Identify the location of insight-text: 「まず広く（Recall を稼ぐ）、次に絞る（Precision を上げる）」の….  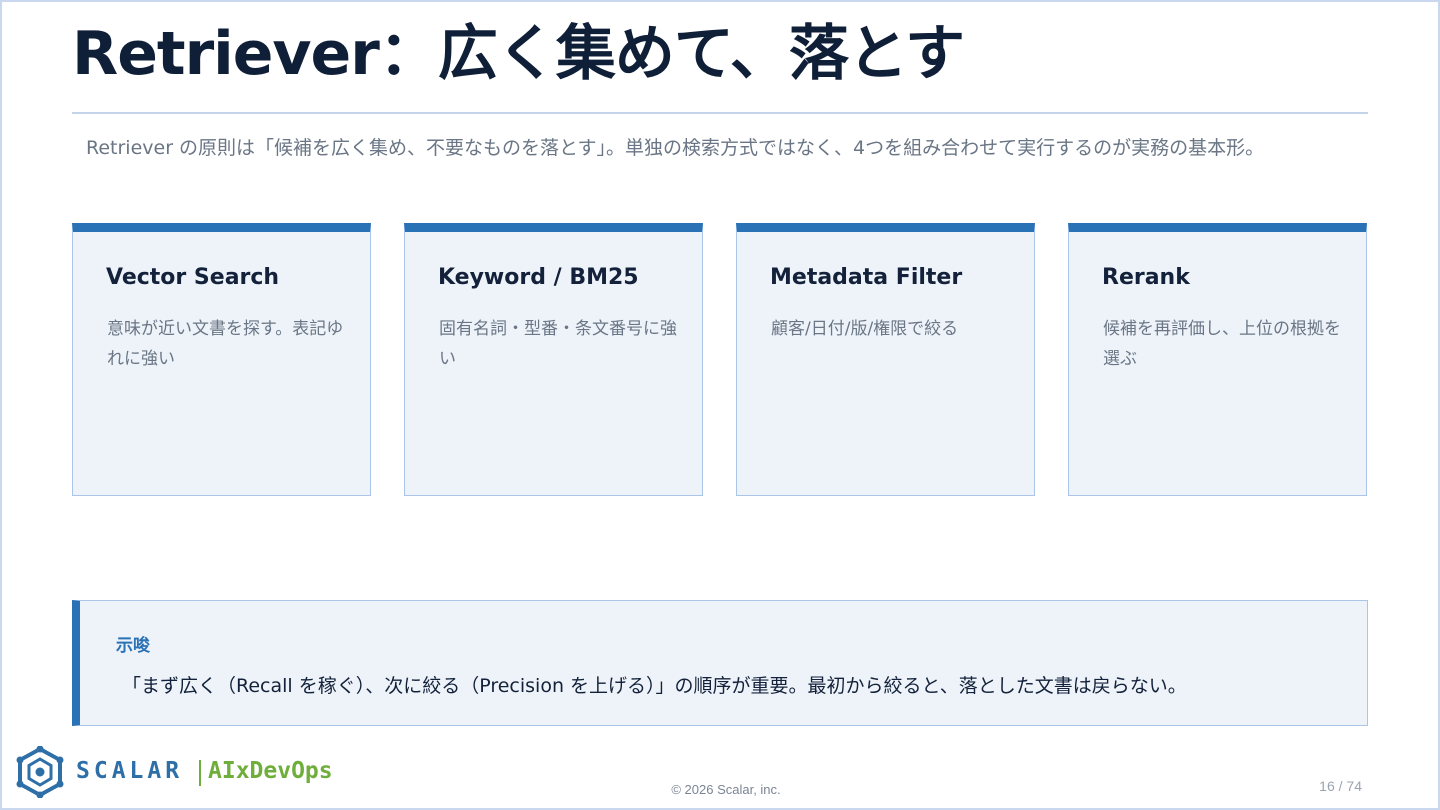
(654, 686).